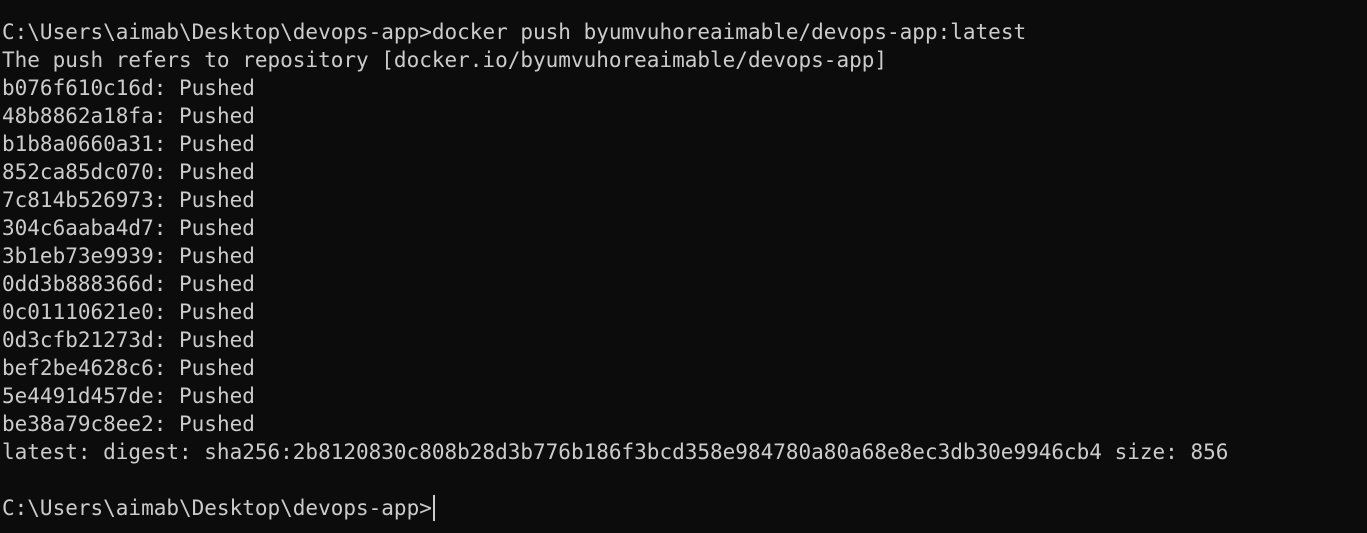 The height and width of the screenshot is (533, 1367). Describe the element at coordinates (78, 256) in the screenshot. I see `layer-id: 3b1eb73e9939` at that location.